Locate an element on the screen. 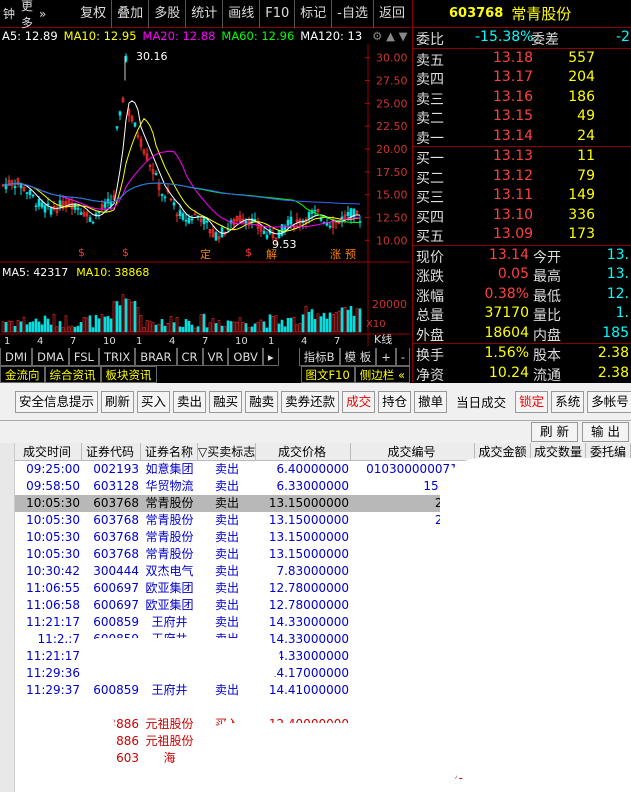  back-button: 返回 is located at coordinates (392, 14).